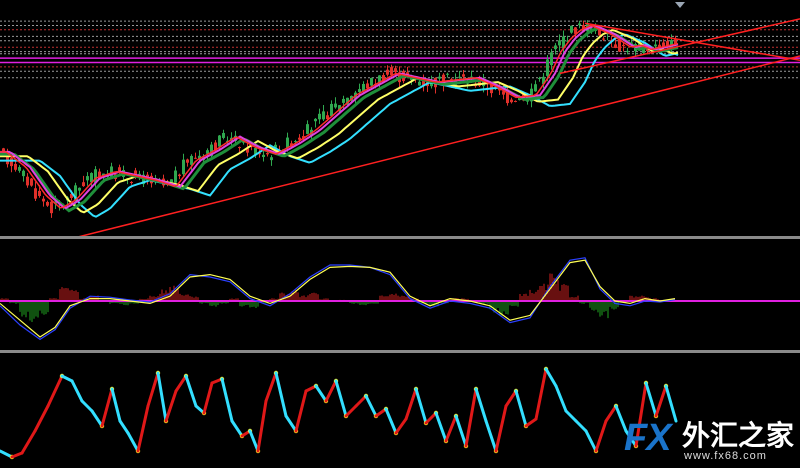 This screenshot has height=468, width=800. I want to click on watermark: FX 外汇之家 www.fx68.com, so click(710, 441).